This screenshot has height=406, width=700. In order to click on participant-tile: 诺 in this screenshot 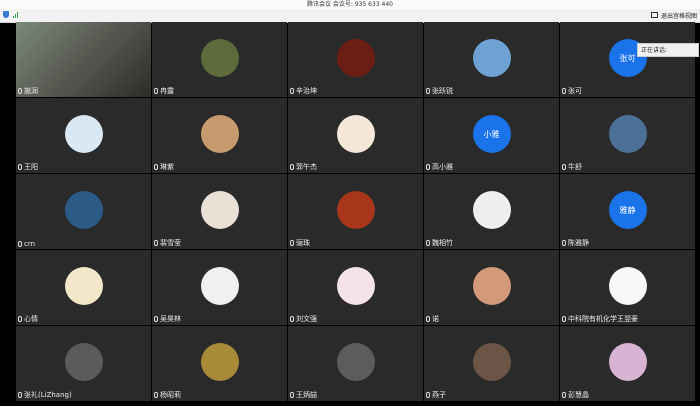, I will do `click(491, 287)`.